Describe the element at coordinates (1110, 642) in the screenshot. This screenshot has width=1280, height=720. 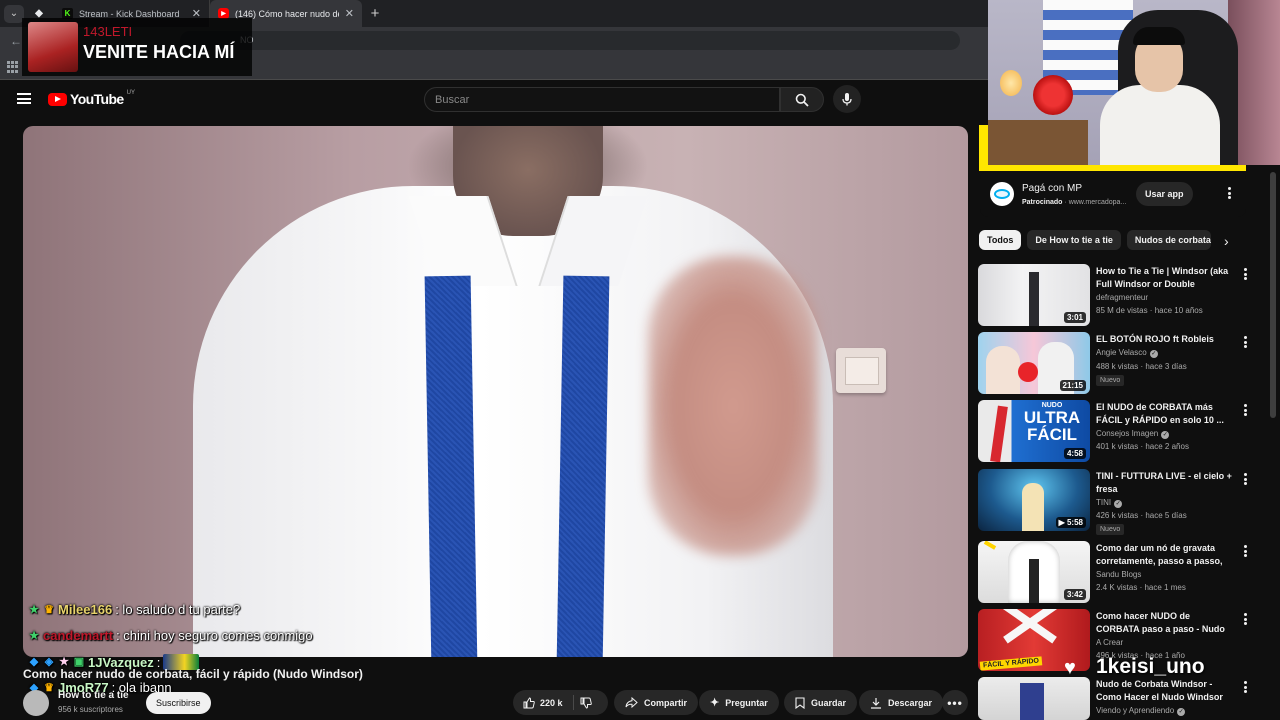
I see `channel-name: A Crear` at that location.